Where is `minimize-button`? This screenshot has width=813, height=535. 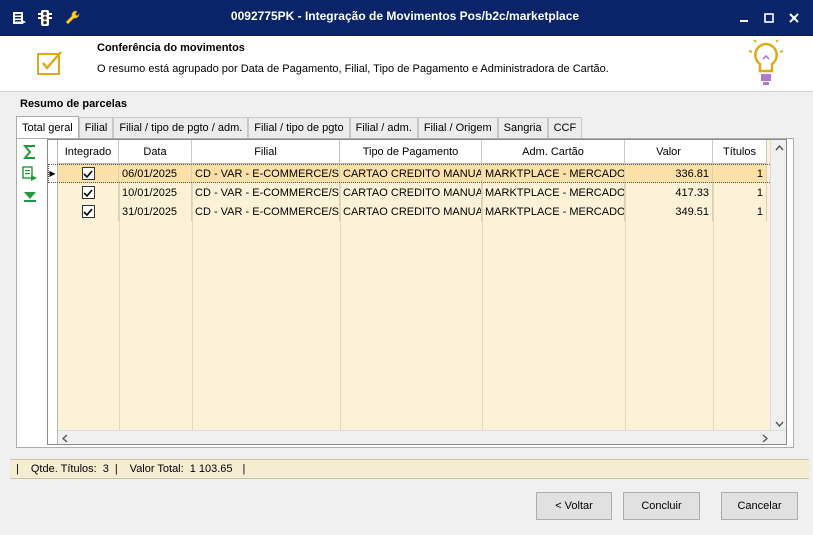
minimize-button is located at coordinates (744, 18).